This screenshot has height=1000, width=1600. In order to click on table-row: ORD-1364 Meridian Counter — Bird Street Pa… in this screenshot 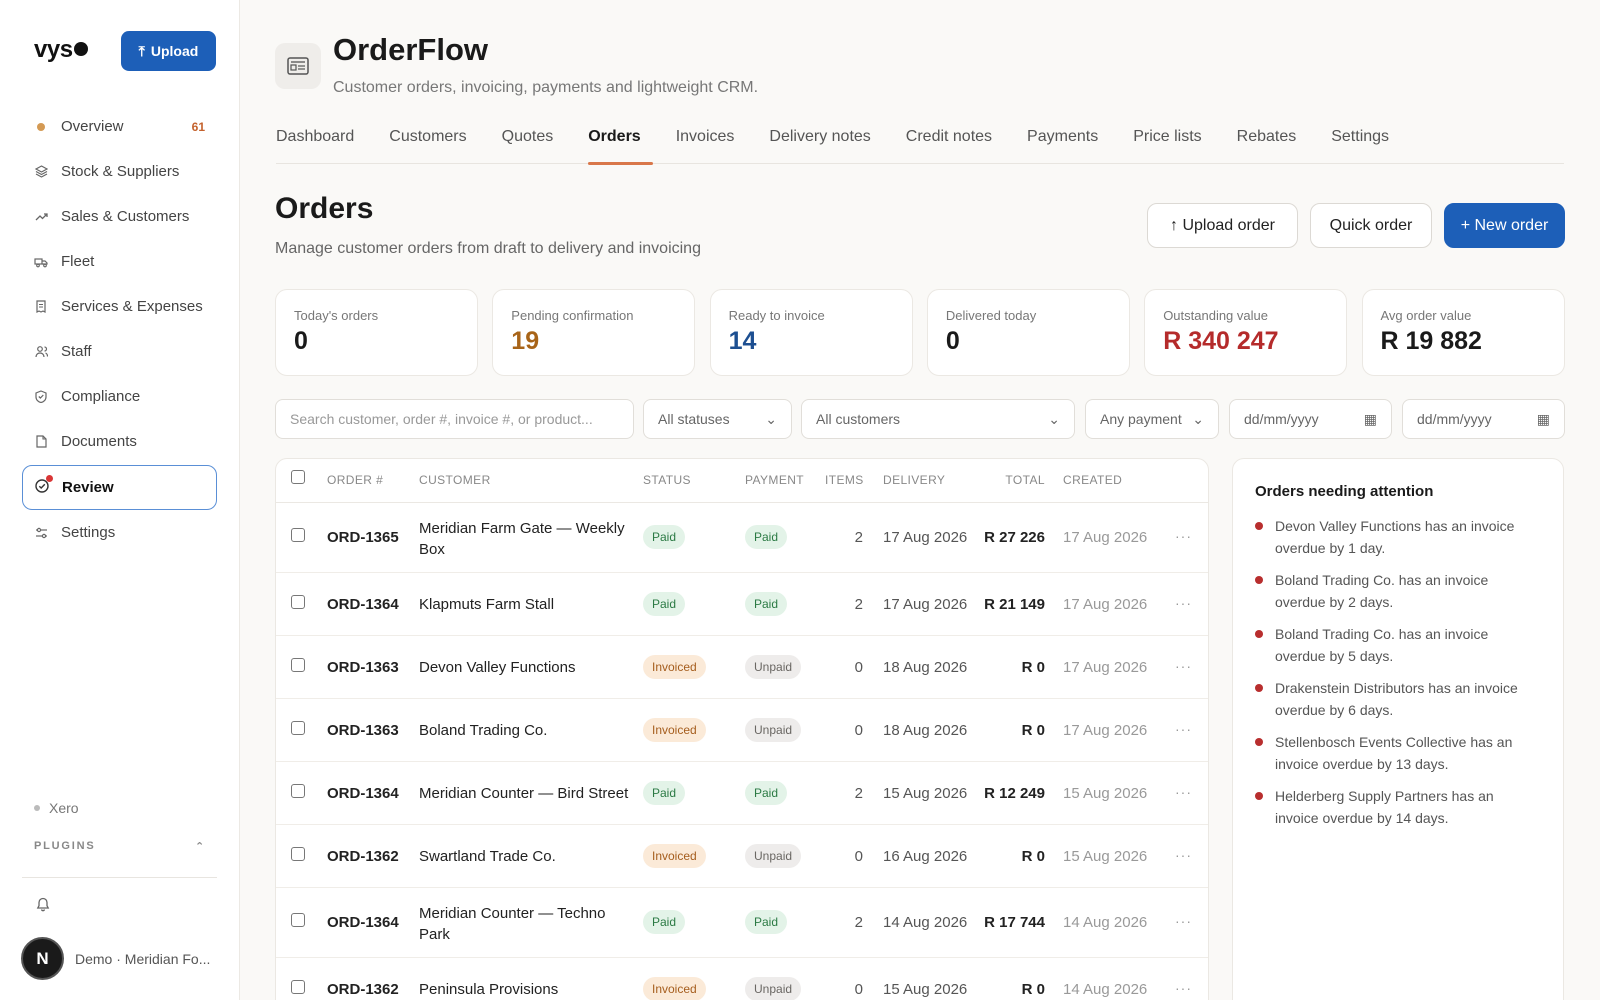, I will do `click(742, 793)`.